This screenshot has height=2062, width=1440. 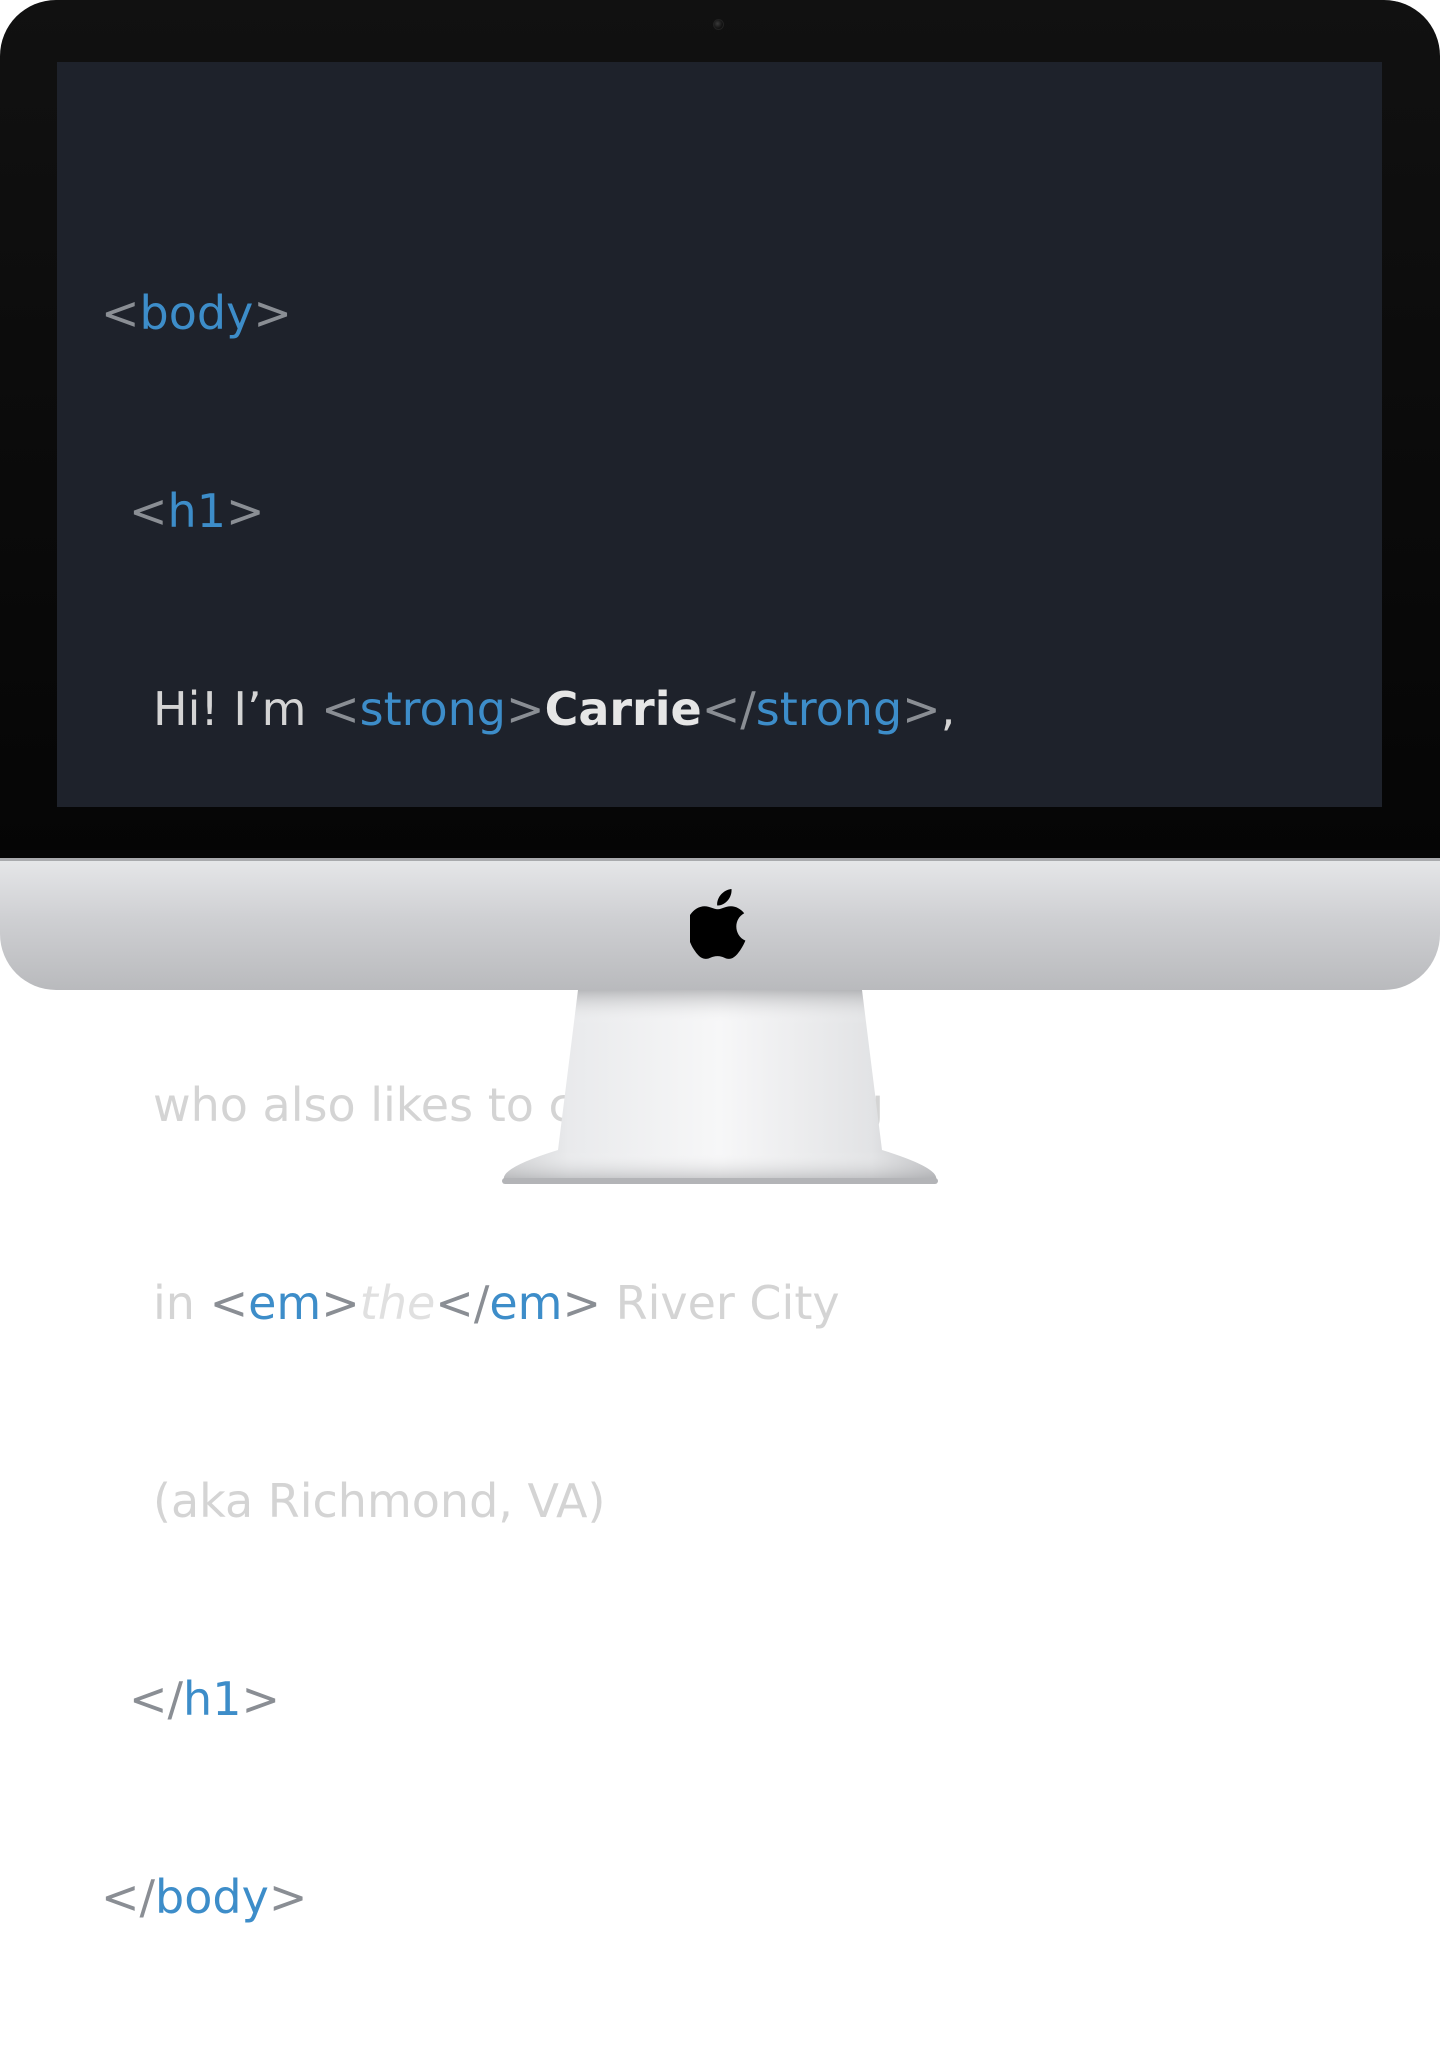 I want to click on code-strong-text: Carrie, so click(x=623, y=709).